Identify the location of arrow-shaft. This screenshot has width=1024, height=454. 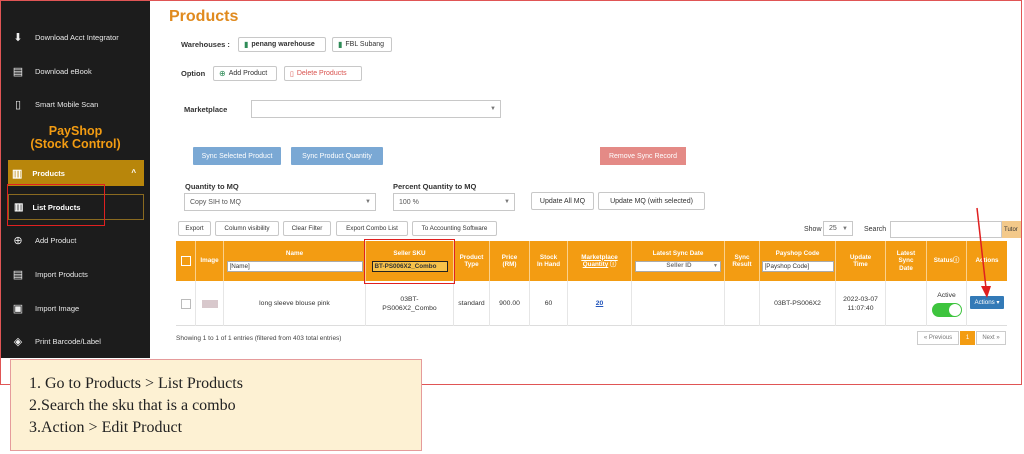
(981, 248).